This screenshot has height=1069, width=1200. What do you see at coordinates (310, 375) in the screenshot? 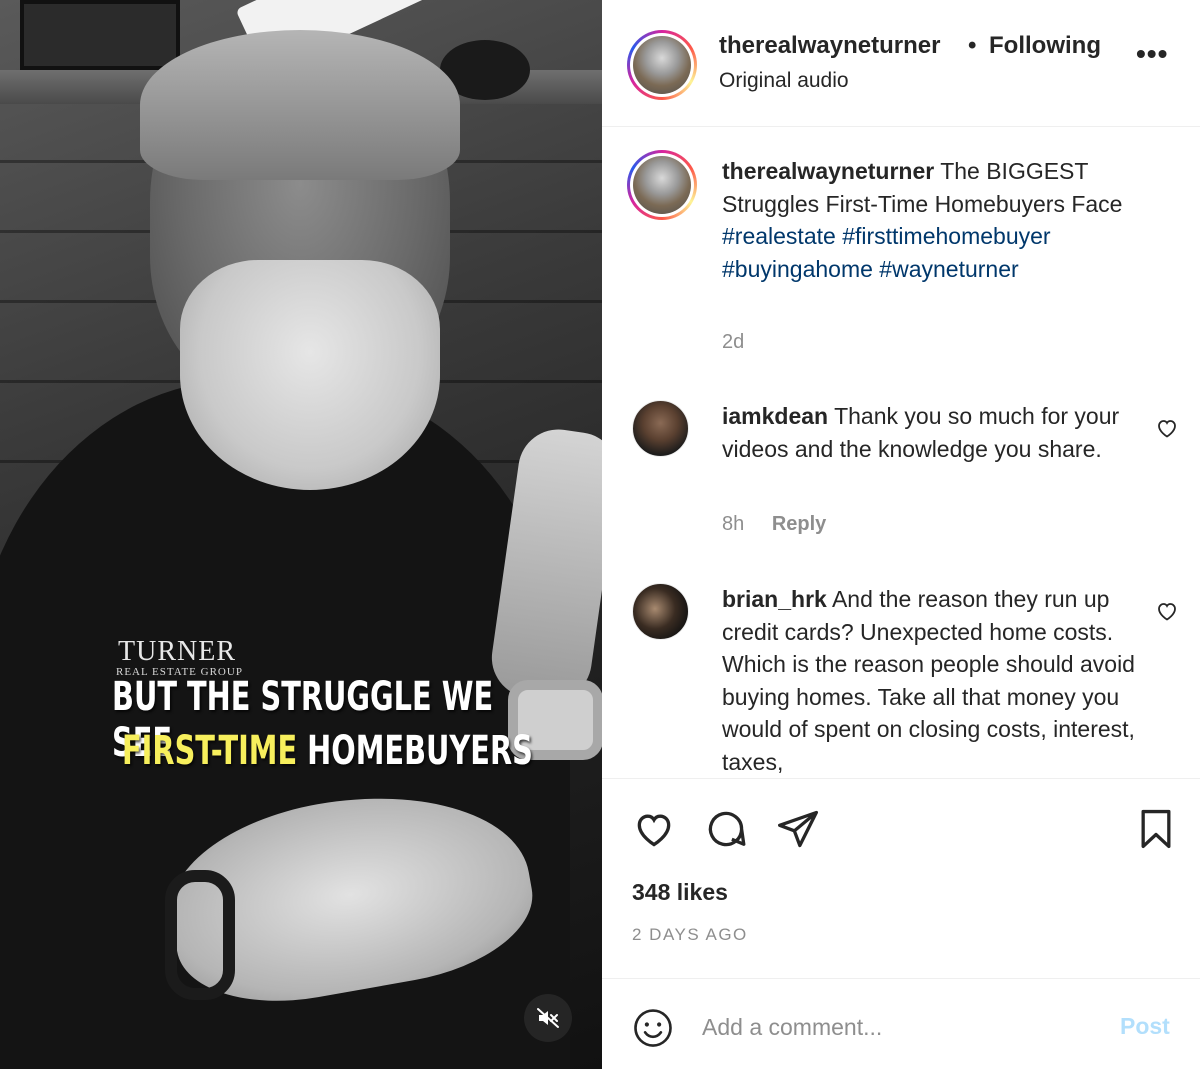
I see `person-beard` at bounding box center [310, 375].